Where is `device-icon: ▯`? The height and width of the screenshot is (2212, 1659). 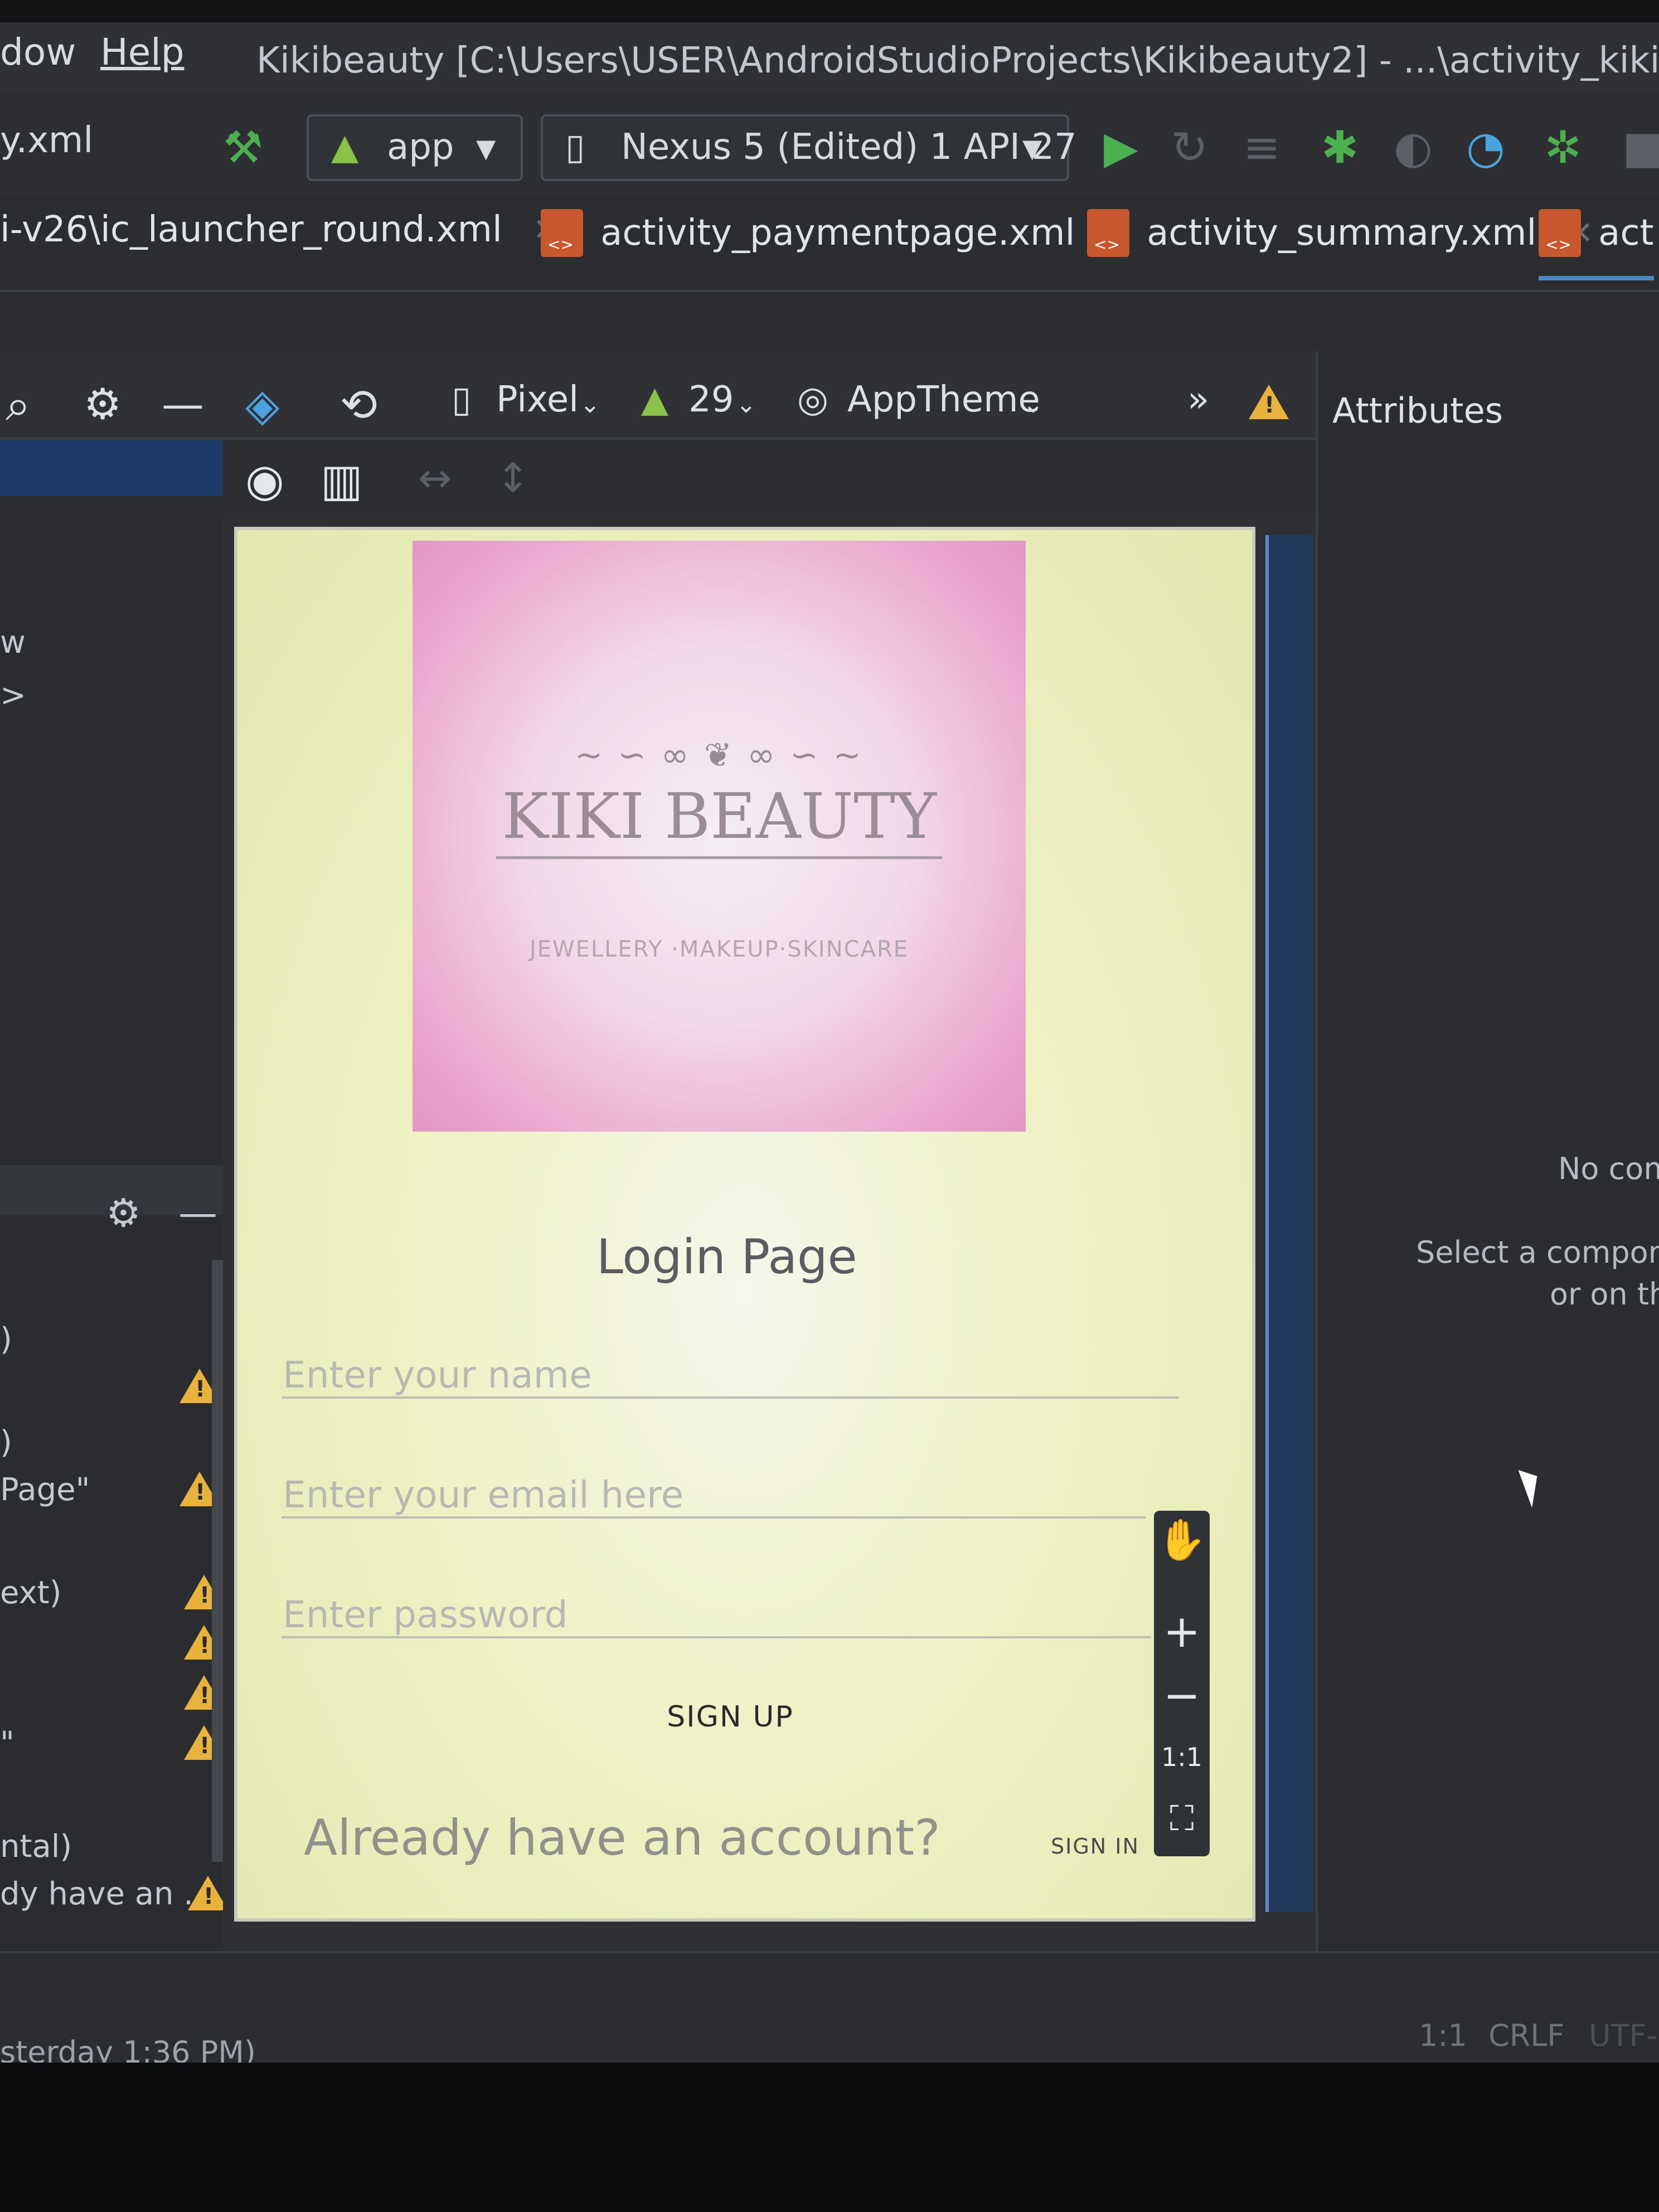 device-icon: ▯ is located at coordinates (575, 147).